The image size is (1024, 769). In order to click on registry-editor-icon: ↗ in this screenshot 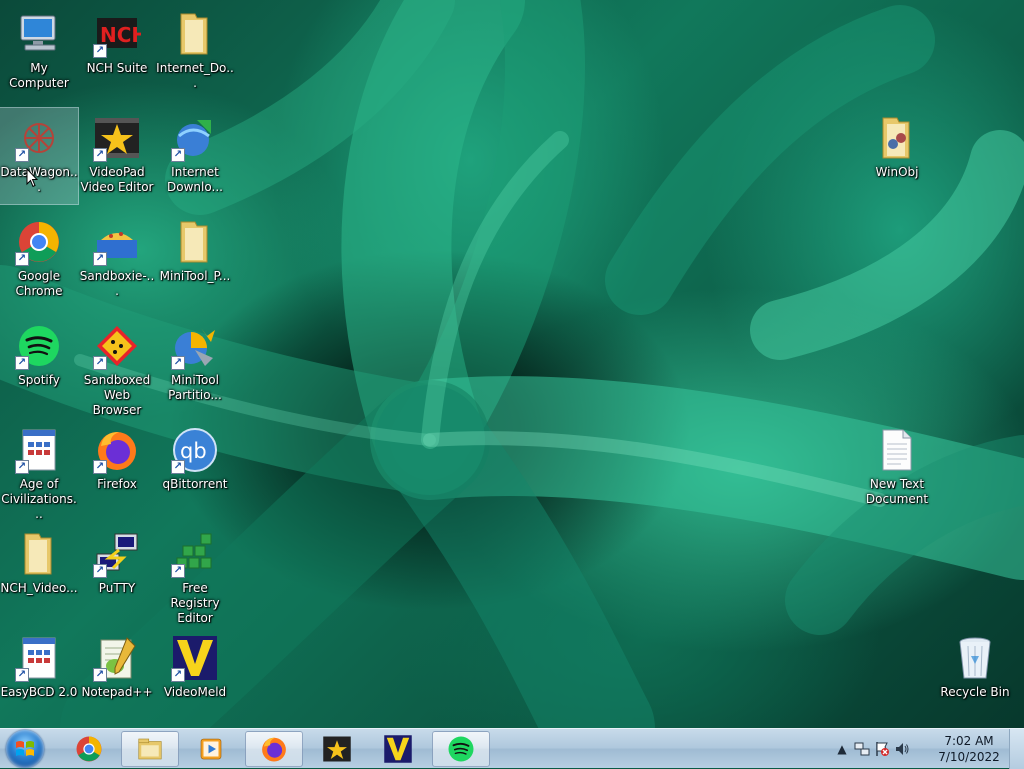, I will do `click(195, 554)`.